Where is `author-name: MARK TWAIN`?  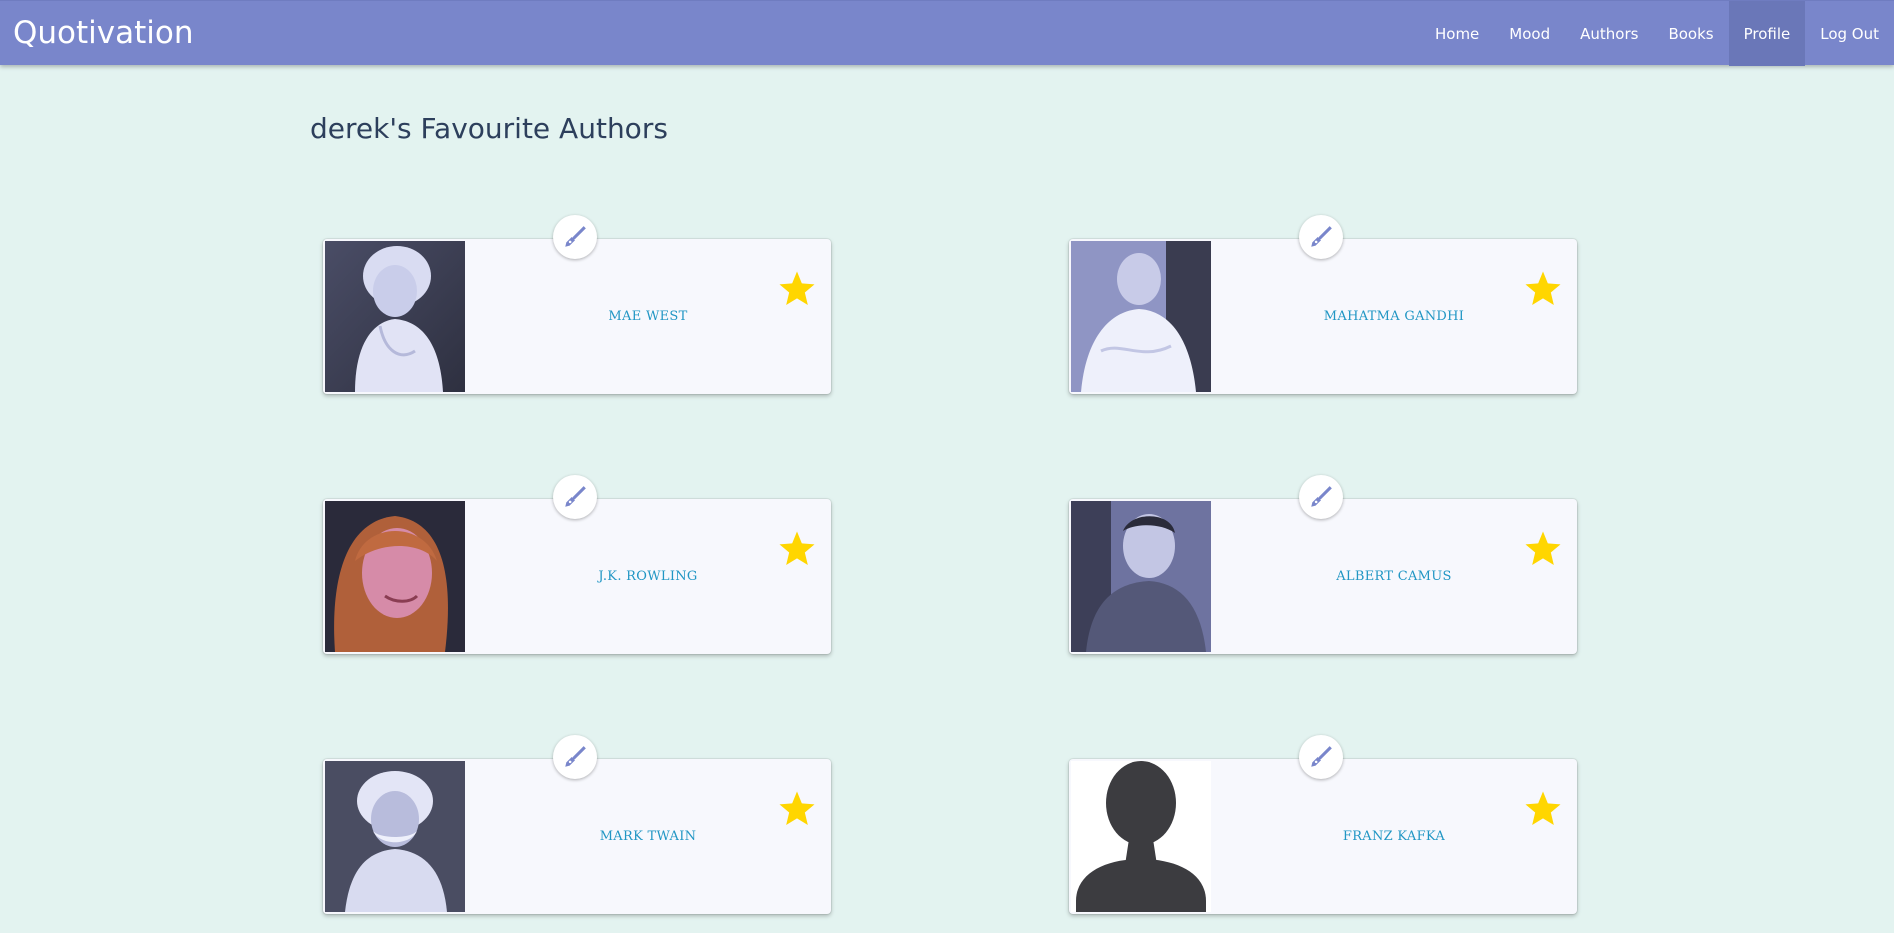
author-name: MARK TWAIN is located at coordinates (648, 836).